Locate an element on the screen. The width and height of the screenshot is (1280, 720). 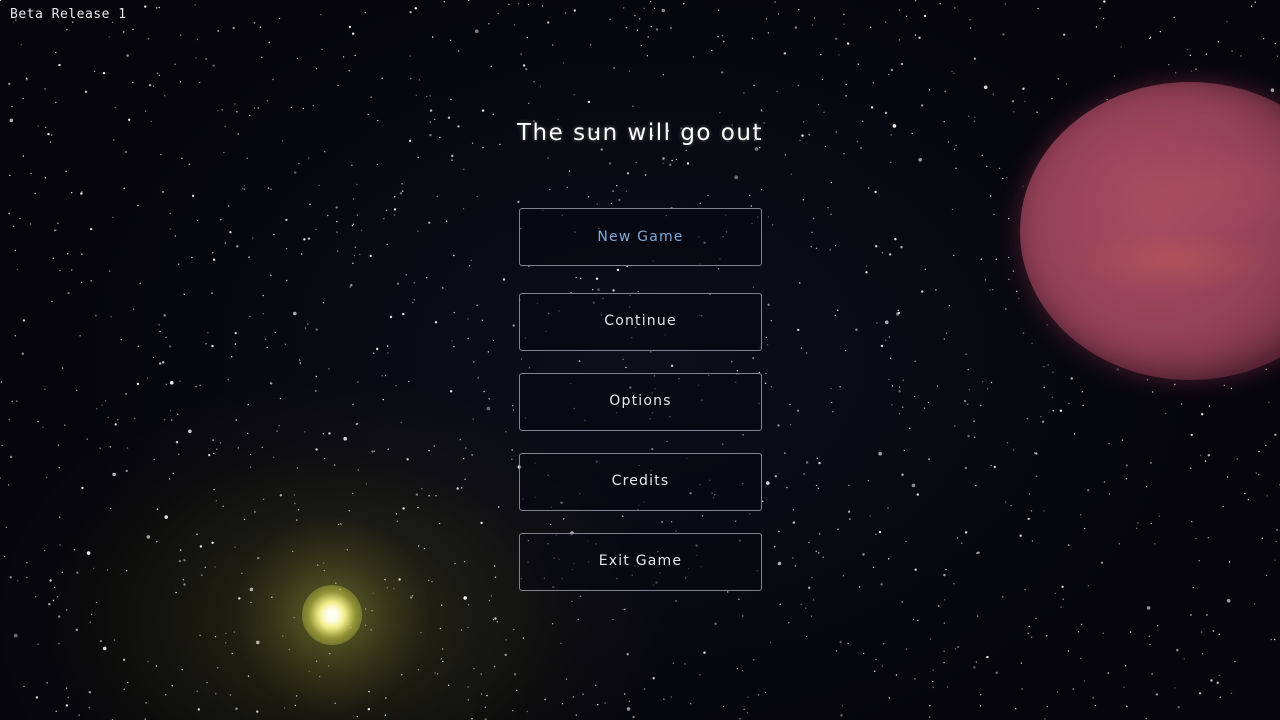
exit-game-button: Exit Game is located at coordinates (640, 562).